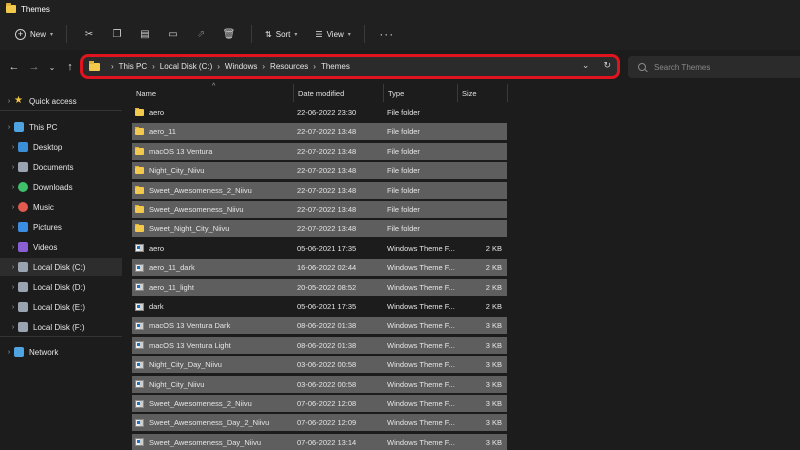 This screenshot has width=800, height=450. What do you see at coordinates (483, 93) in the screenshot?
I see `column-header-size: Size` at bounding box center [483, 93].